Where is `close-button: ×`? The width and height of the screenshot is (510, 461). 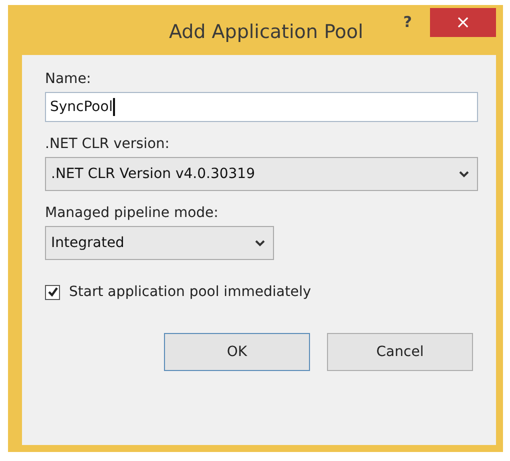 close-button: × is located at coordinates (463, 22).